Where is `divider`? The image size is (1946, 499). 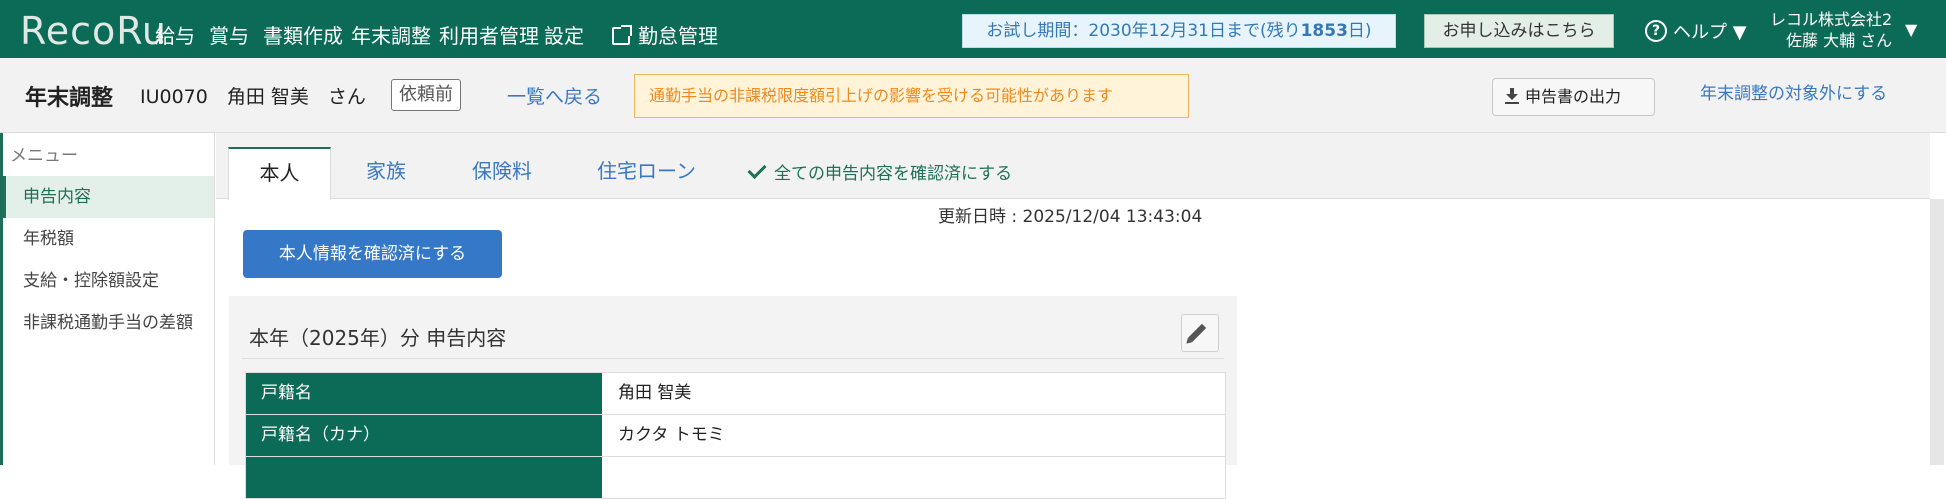
divider is located at coordinates (733, 358).